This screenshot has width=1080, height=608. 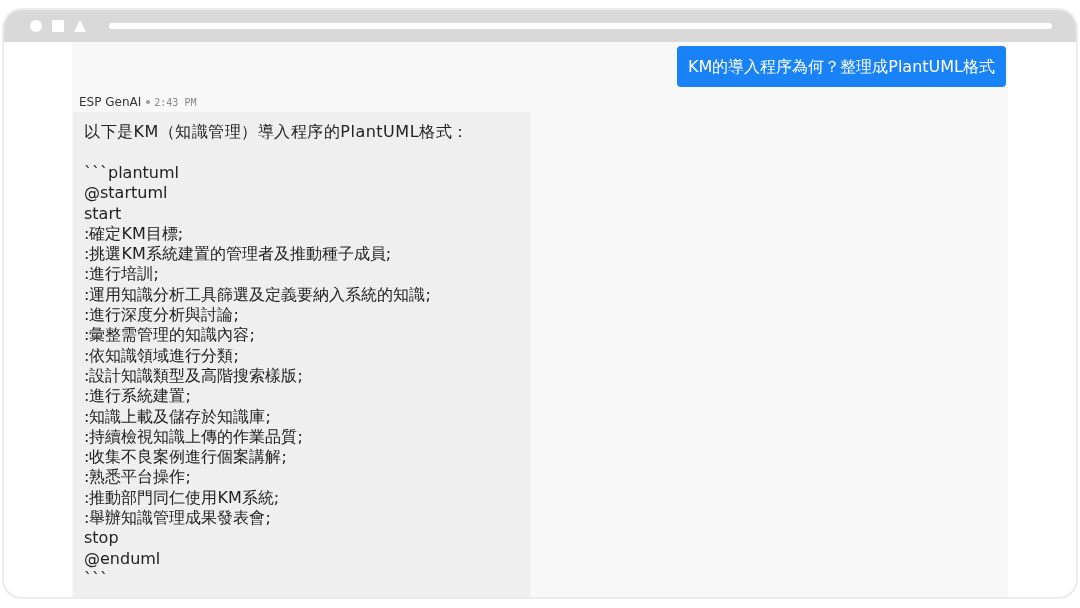 What do you see at coordinates (102, 538) in the screenshot?
I see `code-line: stop` at bounding box center [102, 538].